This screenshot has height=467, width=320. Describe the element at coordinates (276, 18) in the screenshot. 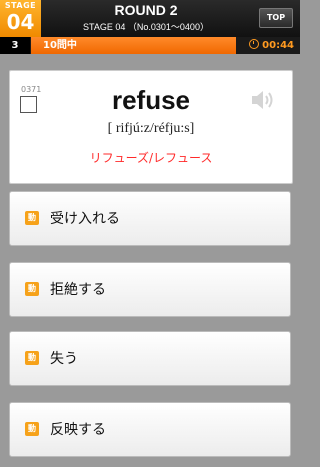

I see `top-button: TOP` at that location.